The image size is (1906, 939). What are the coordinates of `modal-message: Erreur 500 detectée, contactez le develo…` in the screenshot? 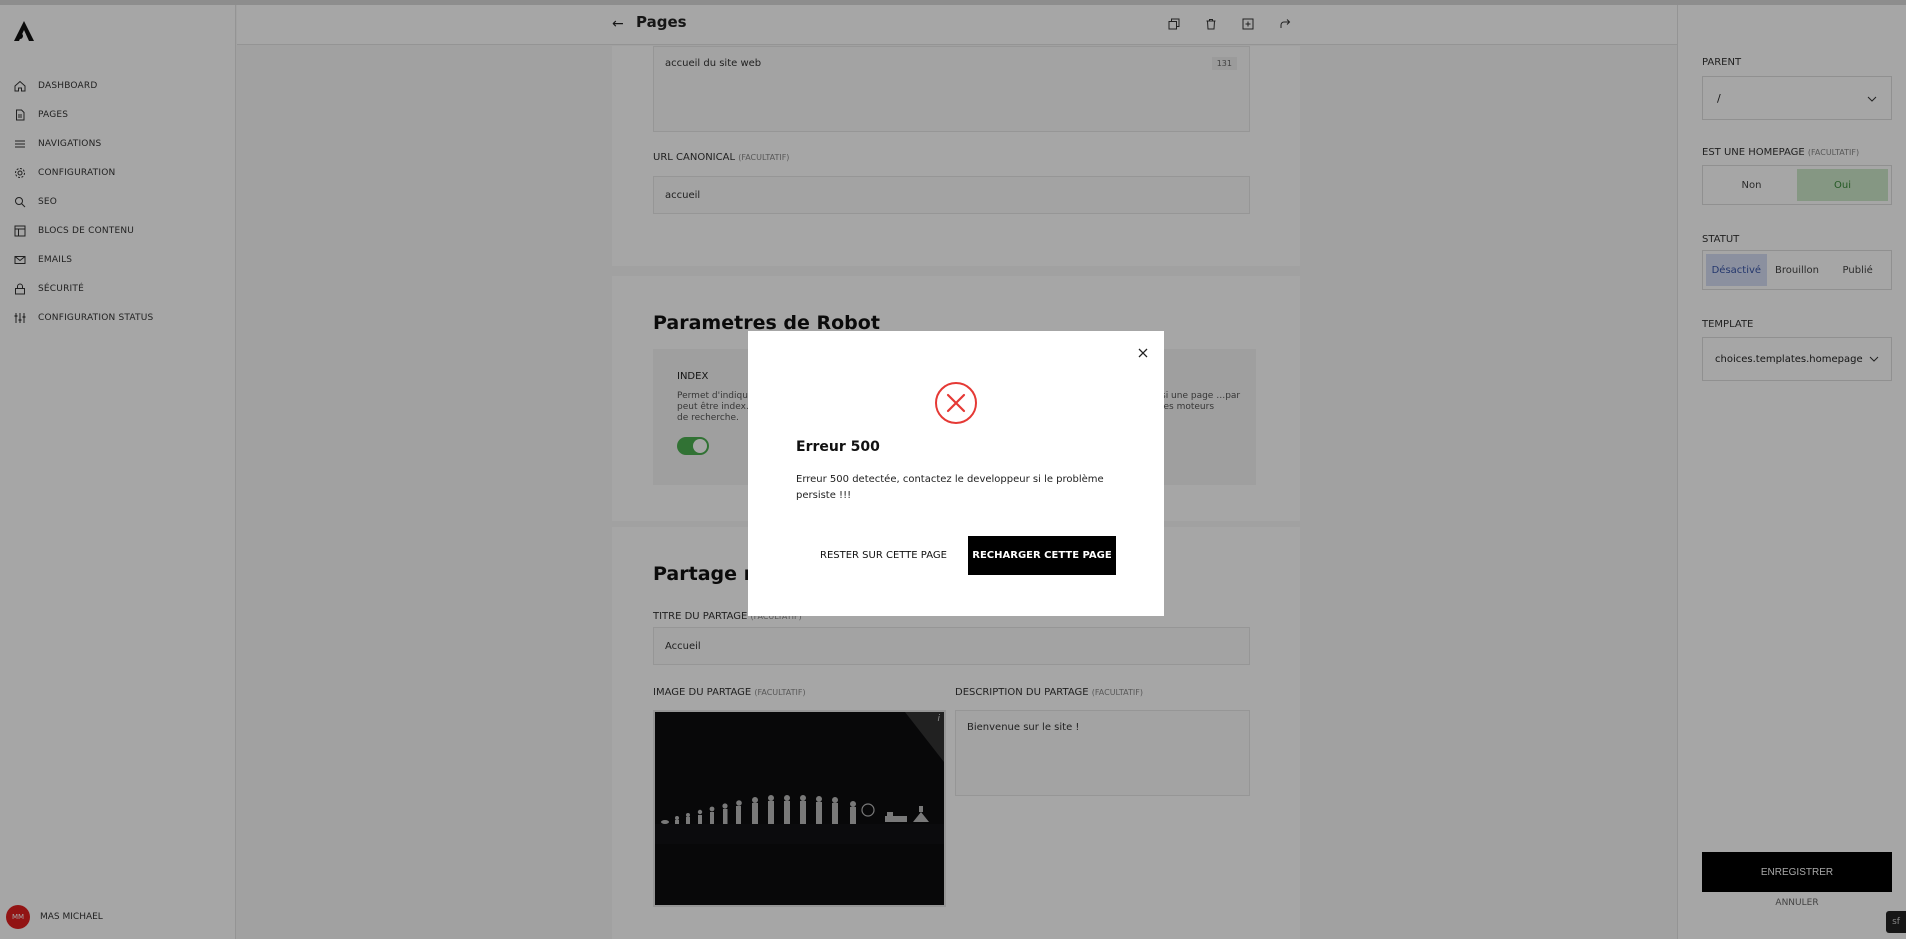 It's located at (950, 487).